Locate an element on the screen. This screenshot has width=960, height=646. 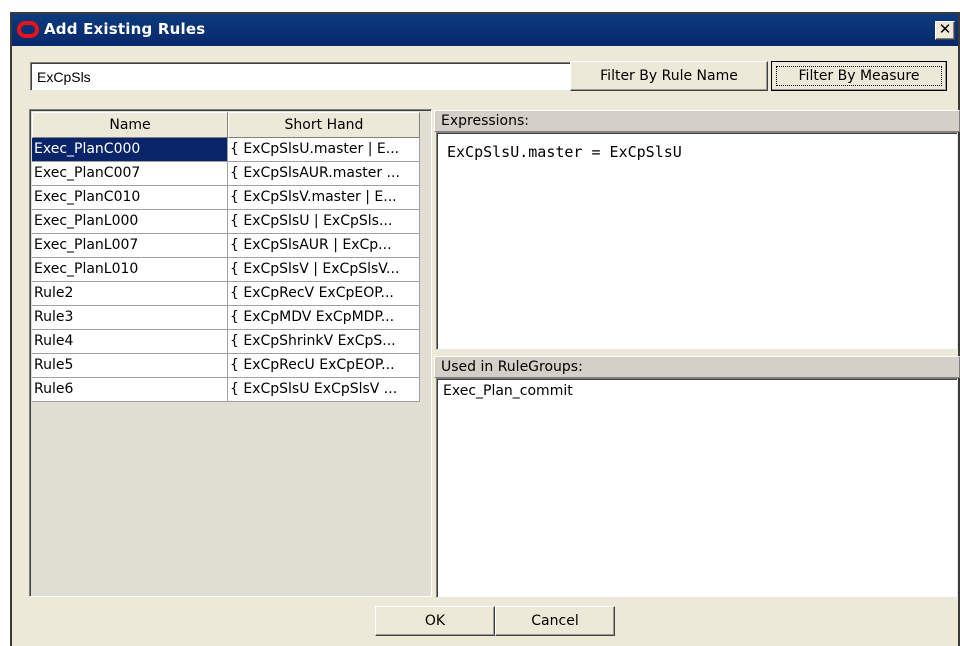
rule-name-cell: Exec_PlanC010 is located at coordinates (130, 198).